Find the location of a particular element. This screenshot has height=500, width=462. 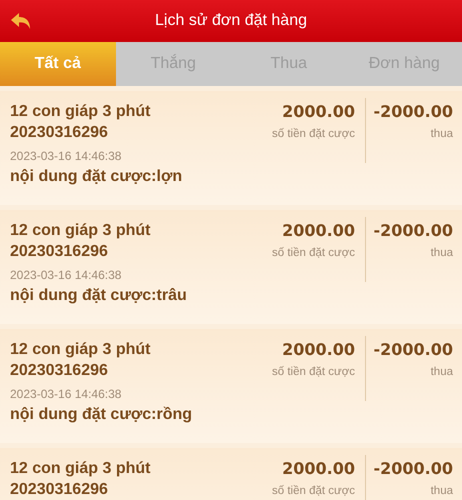

bet-content: nội dung đặt cược:rồng is located at coordinates (102, 415).